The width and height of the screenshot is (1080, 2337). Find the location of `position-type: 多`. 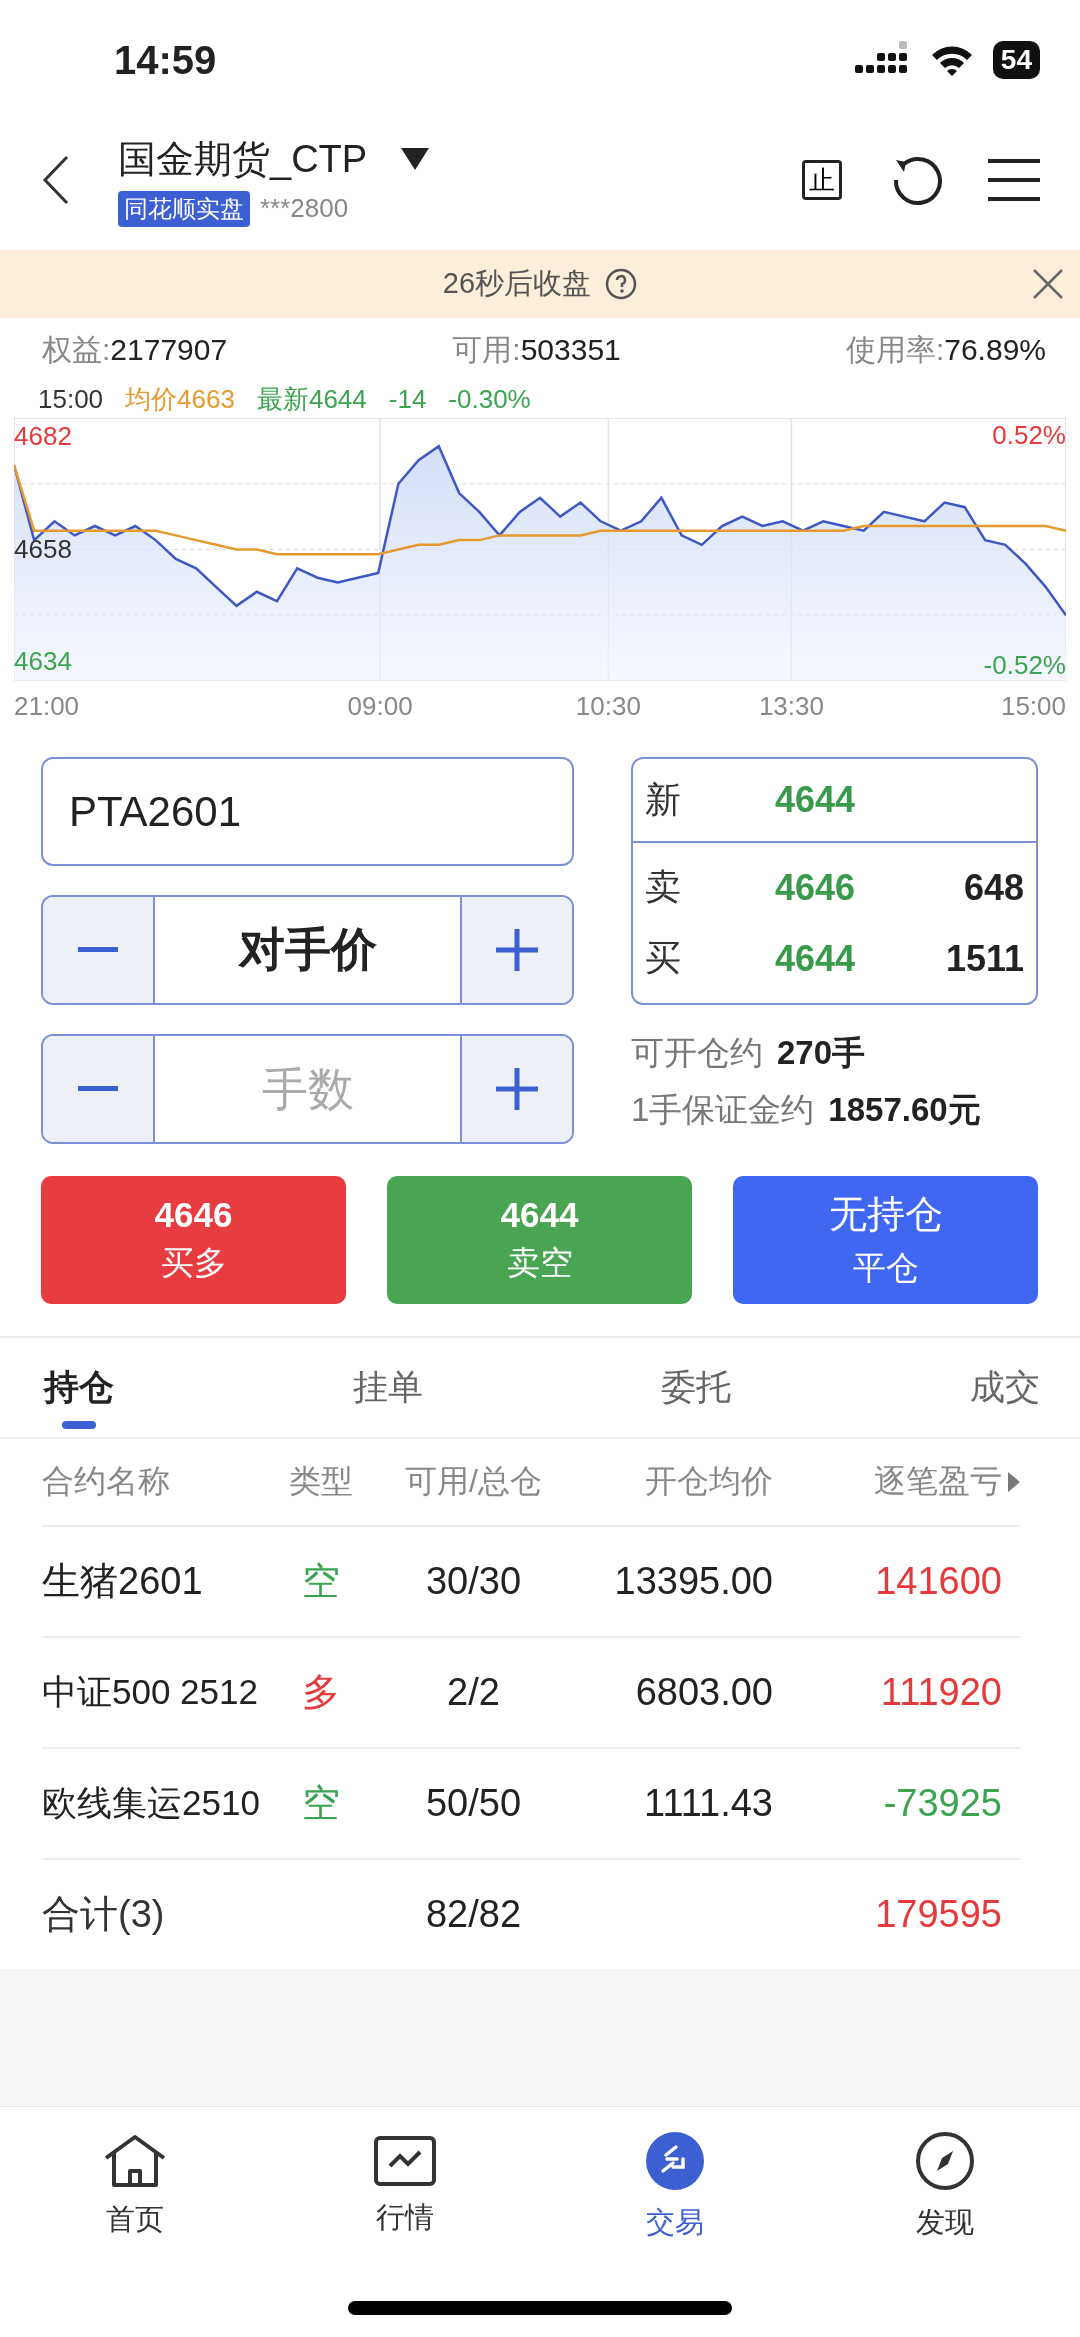

position-type: 多 is located at coordinates (321, 1692).